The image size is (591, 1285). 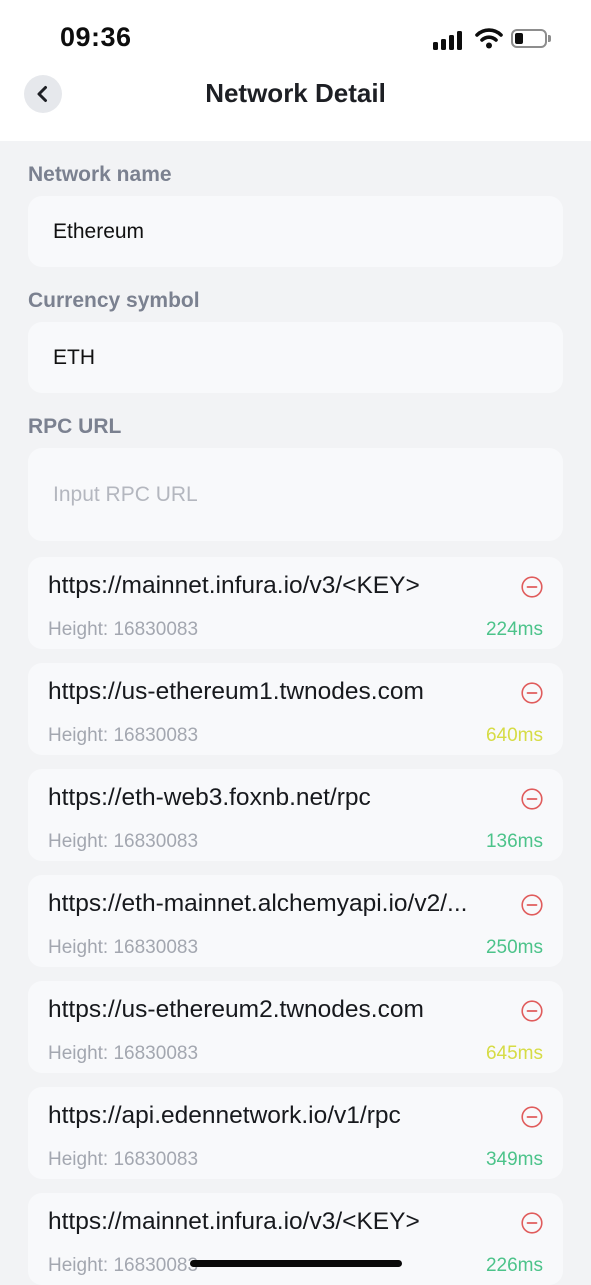 I want to click on rpc-url-input: Input RPC URL, so click(x=295, y=494).